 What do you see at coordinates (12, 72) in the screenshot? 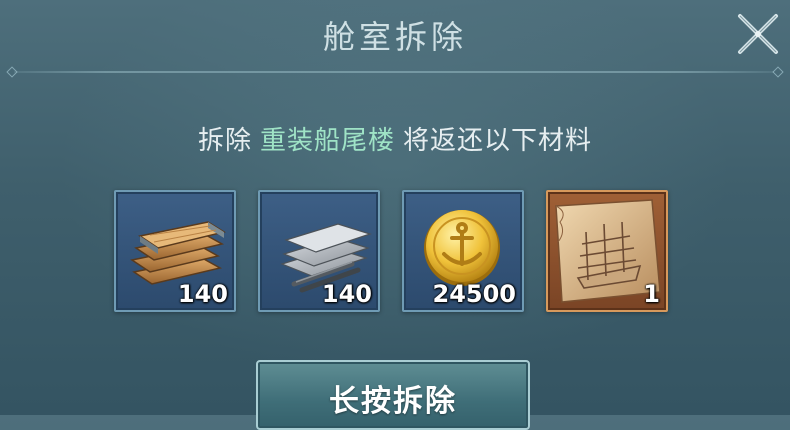
I see `divider-cap-left` at bounding box center [12, 72].